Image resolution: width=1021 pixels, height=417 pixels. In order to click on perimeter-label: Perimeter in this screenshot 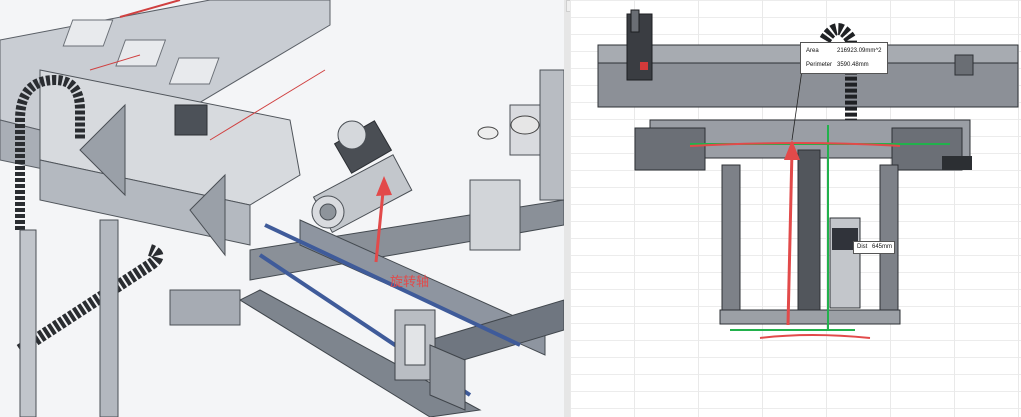, I will do `click(819, 65)`.